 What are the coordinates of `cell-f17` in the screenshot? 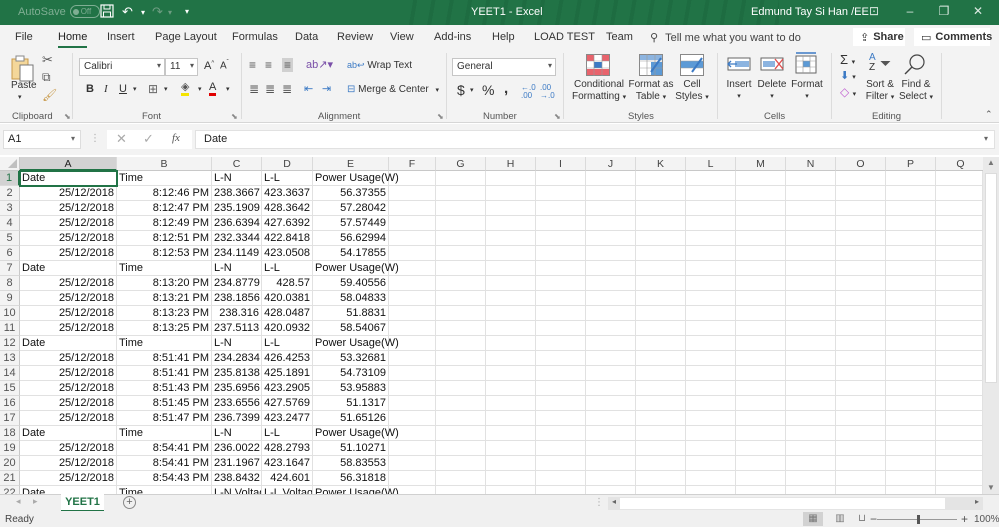 It's located at (412, 418).